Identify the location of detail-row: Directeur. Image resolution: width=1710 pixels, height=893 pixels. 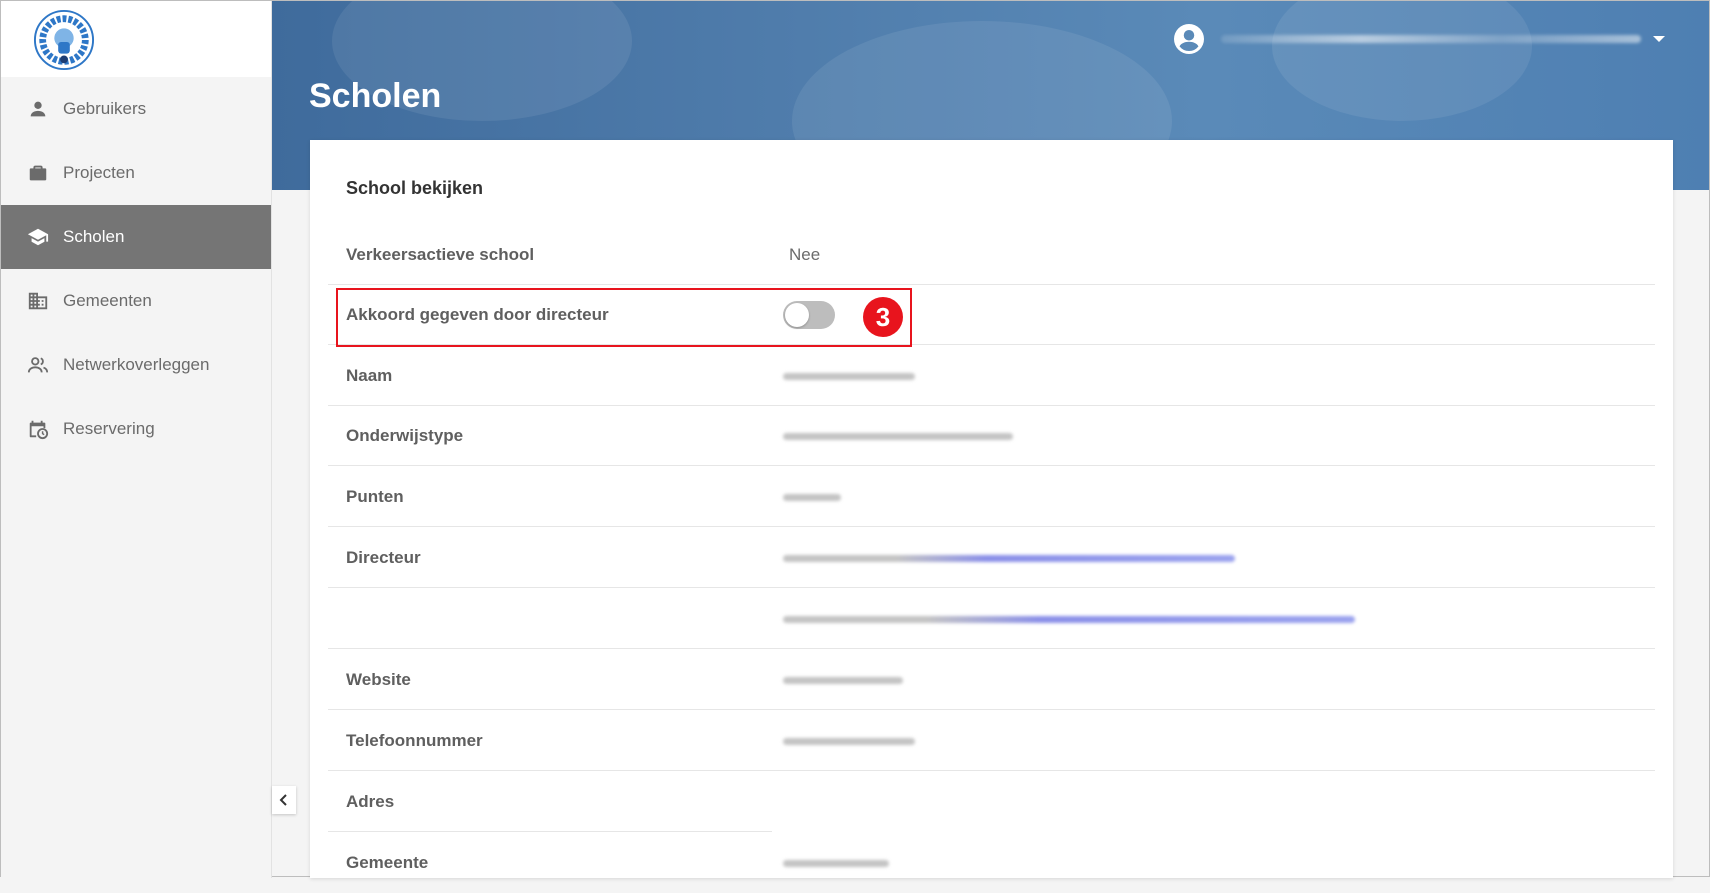
(991, 558).